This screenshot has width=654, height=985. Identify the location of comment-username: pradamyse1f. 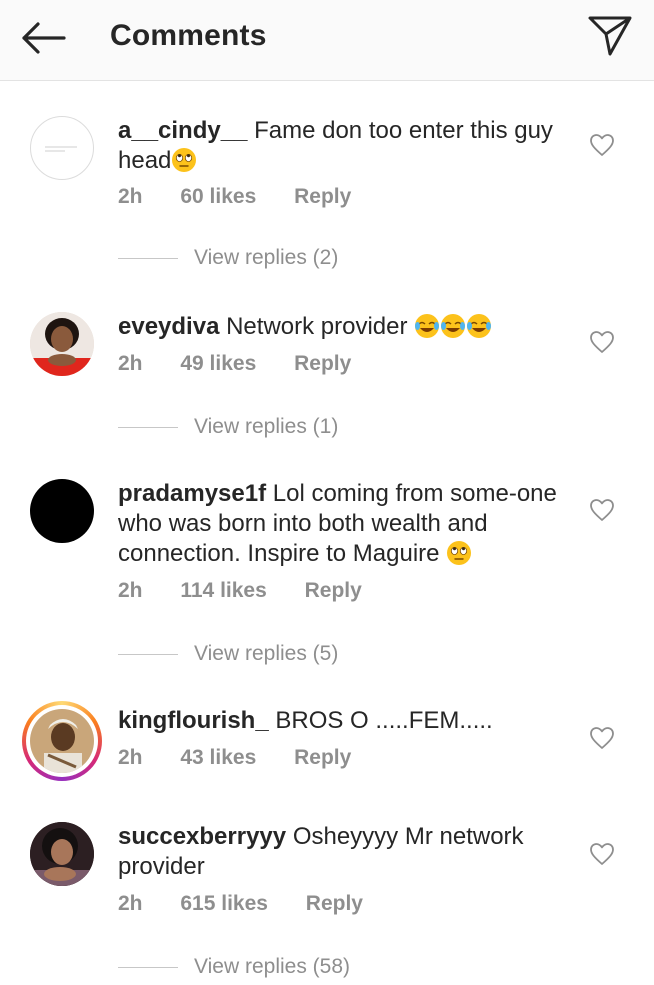
(192, 493).